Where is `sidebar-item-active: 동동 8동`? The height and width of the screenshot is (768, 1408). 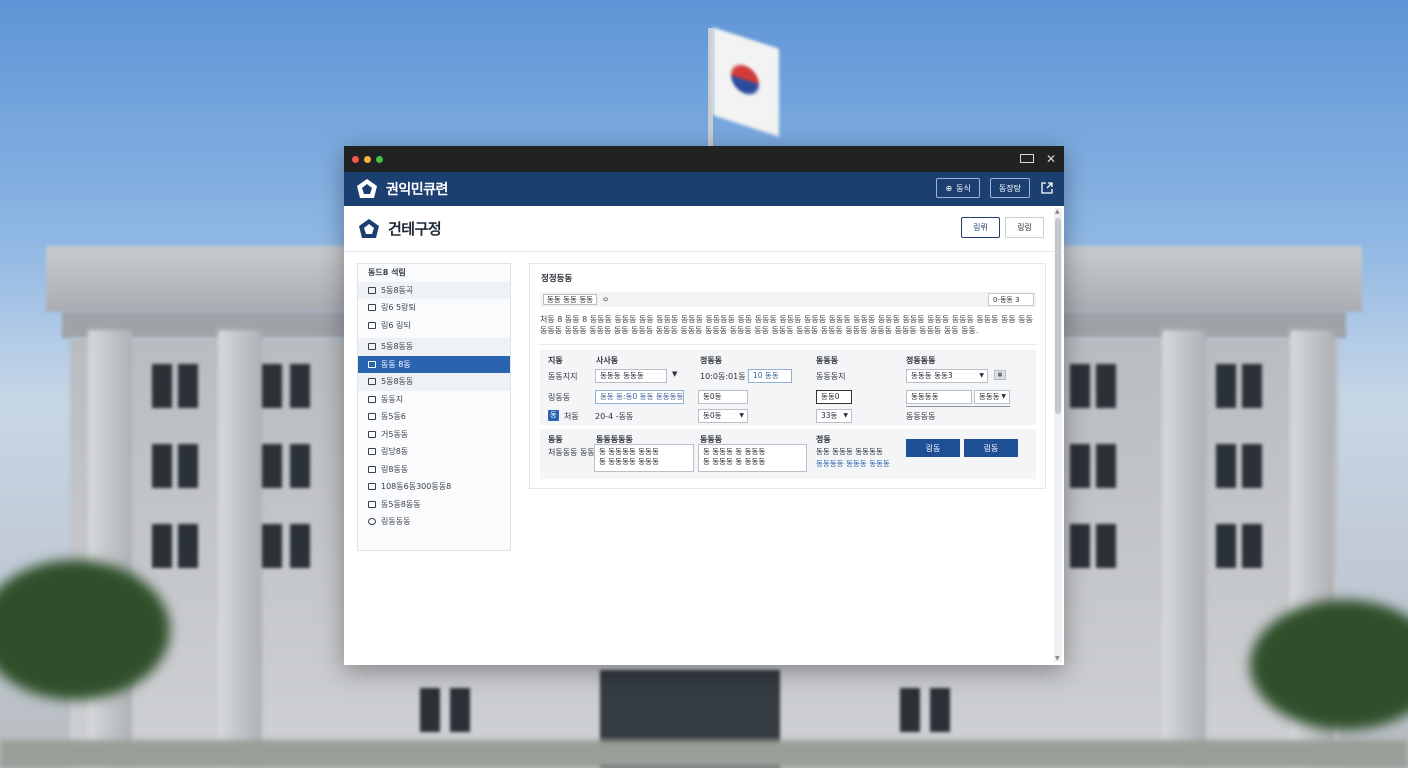 sidebar-item-active: 동동 8동 is located at coordinates (434, 364).